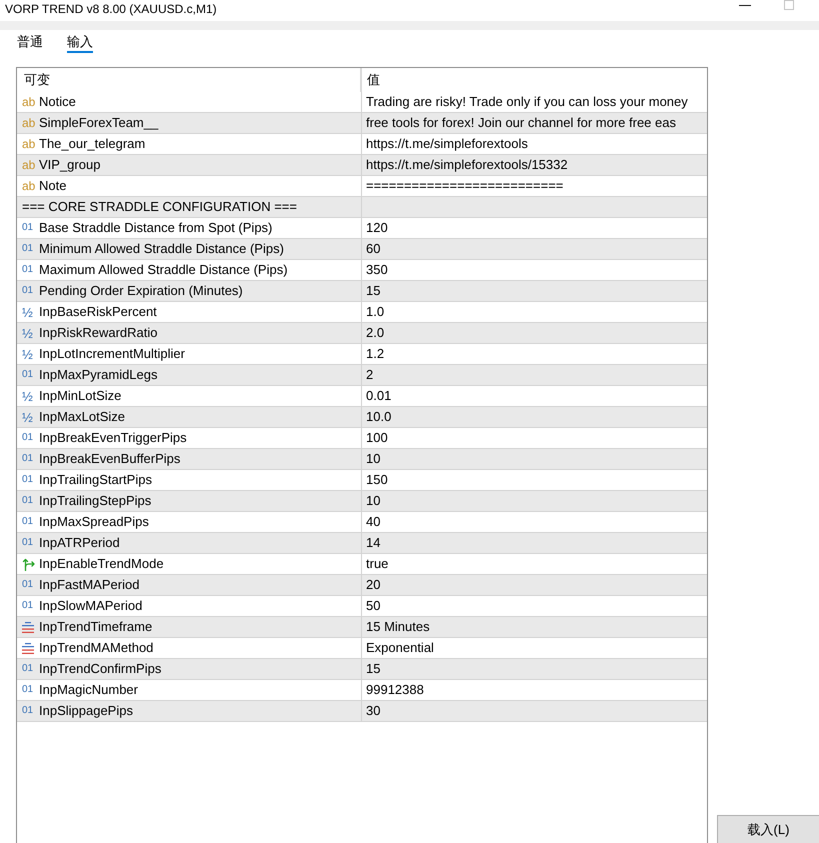  Describe the element at coordinates (398, 627) in the screenshot. I see `parameter-value: 15 Minutes` at that location.